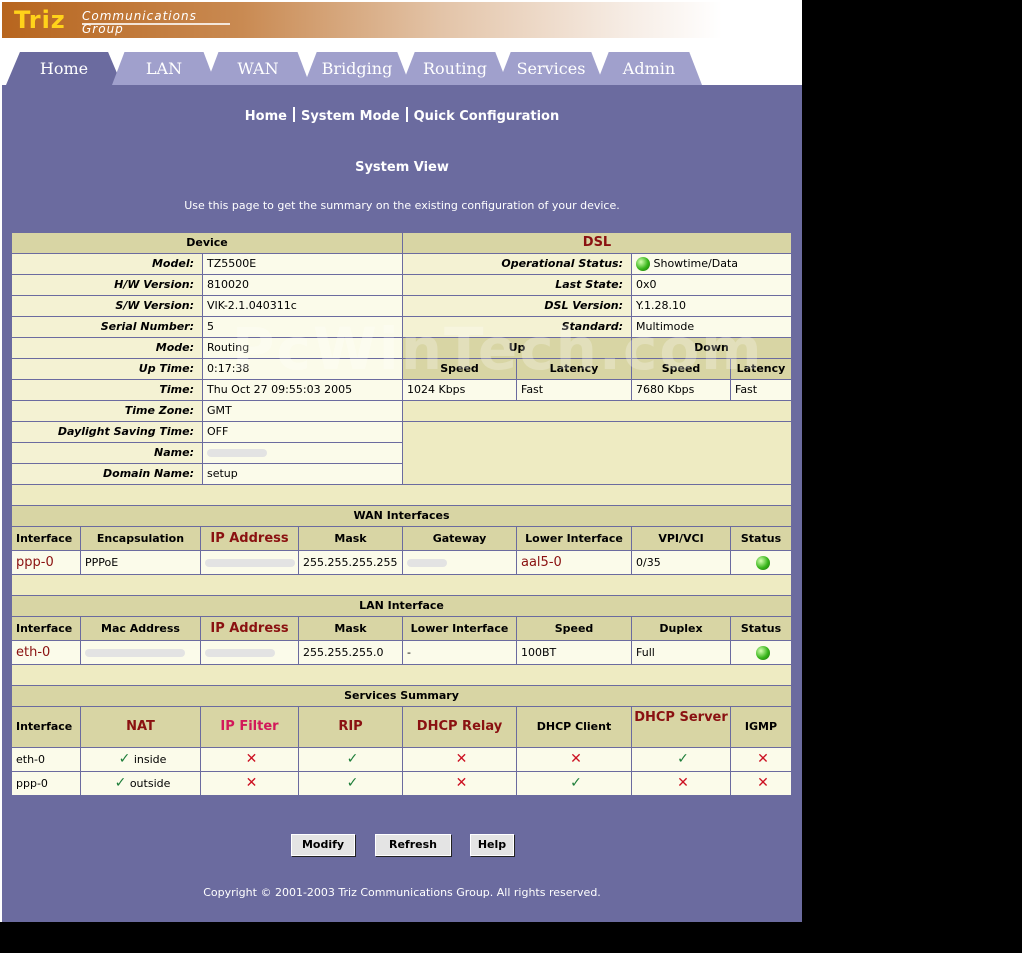 The image size is (1022, 953). Describe the element at coordinates (551, 68) in the screenshot. I see `tab-services: Services` at that location.